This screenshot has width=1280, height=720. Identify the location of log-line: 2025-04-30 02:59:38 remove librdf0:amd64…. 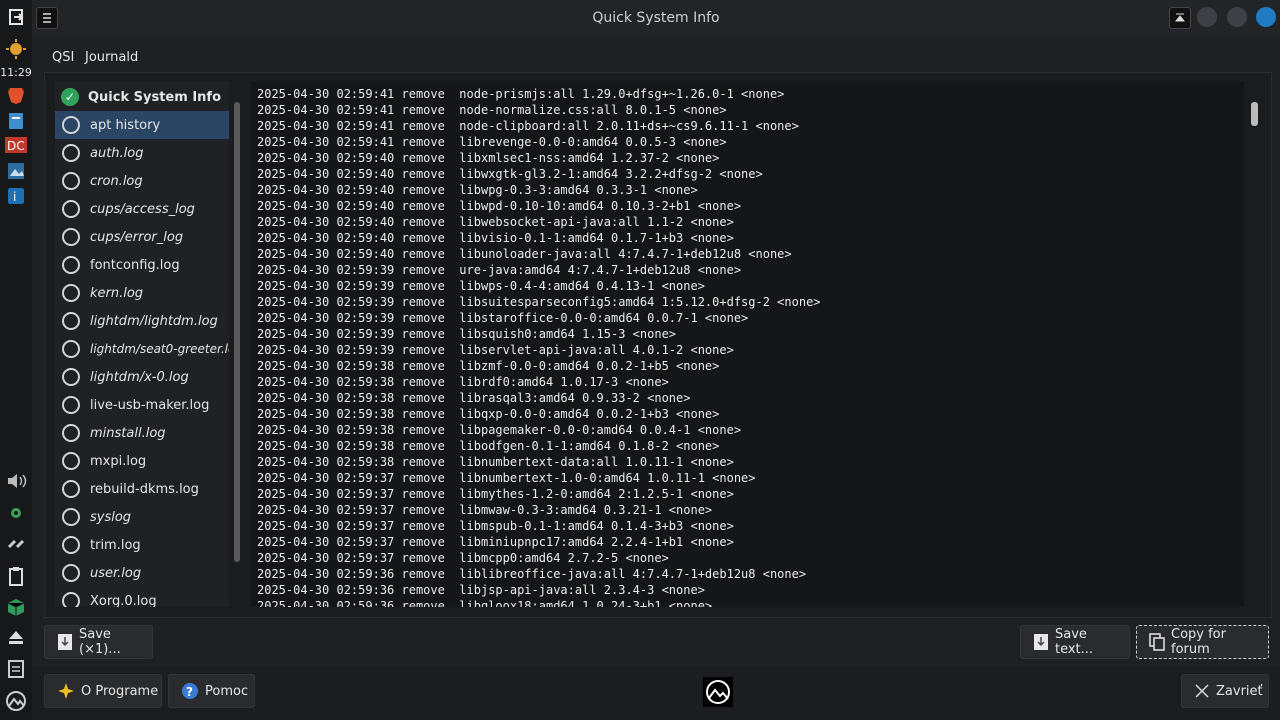
(463, 382).